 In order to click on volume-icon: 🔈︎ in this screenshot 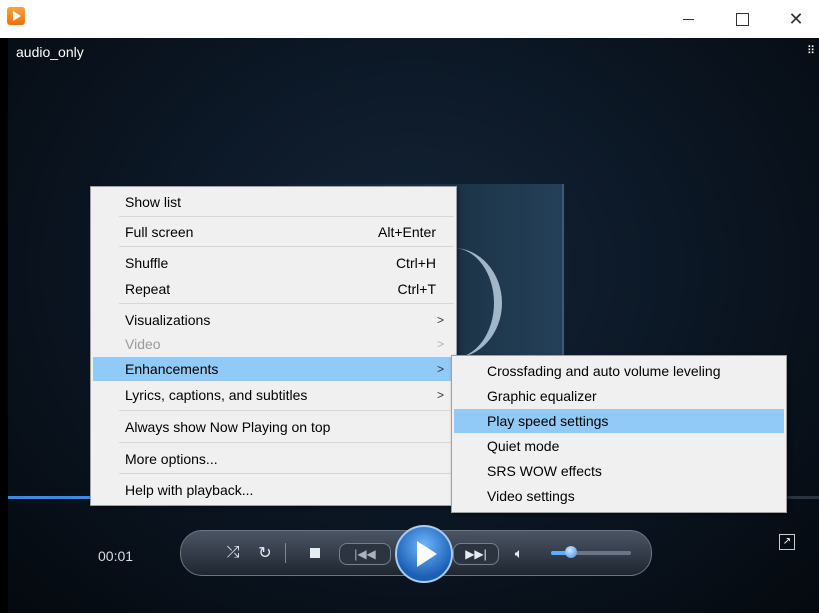, I will do `click(519, 553)`.